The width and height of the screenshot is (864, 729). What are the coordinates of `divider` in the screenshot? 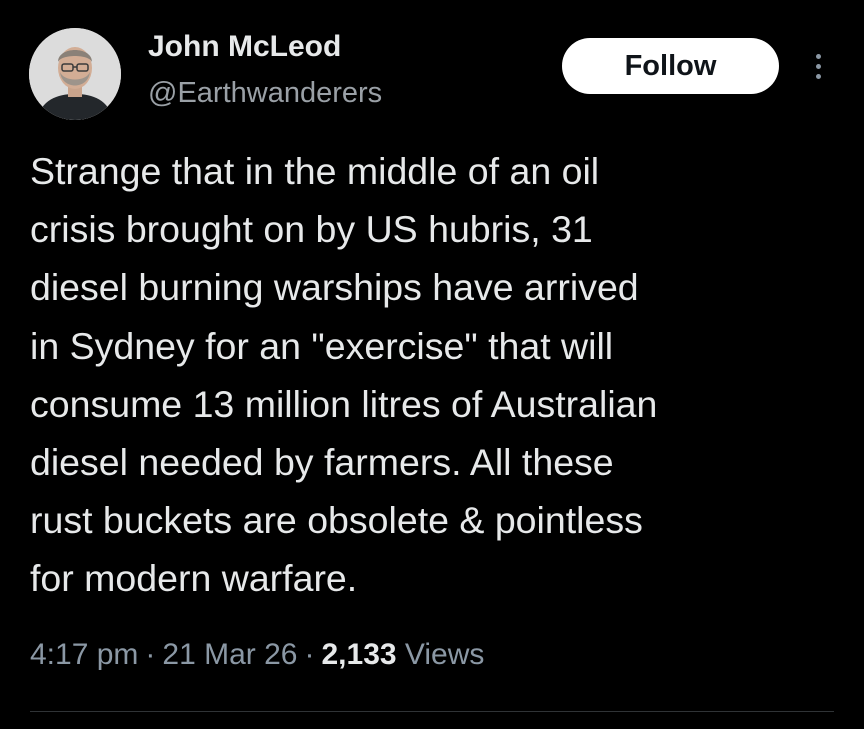 It's located at (432, 711).